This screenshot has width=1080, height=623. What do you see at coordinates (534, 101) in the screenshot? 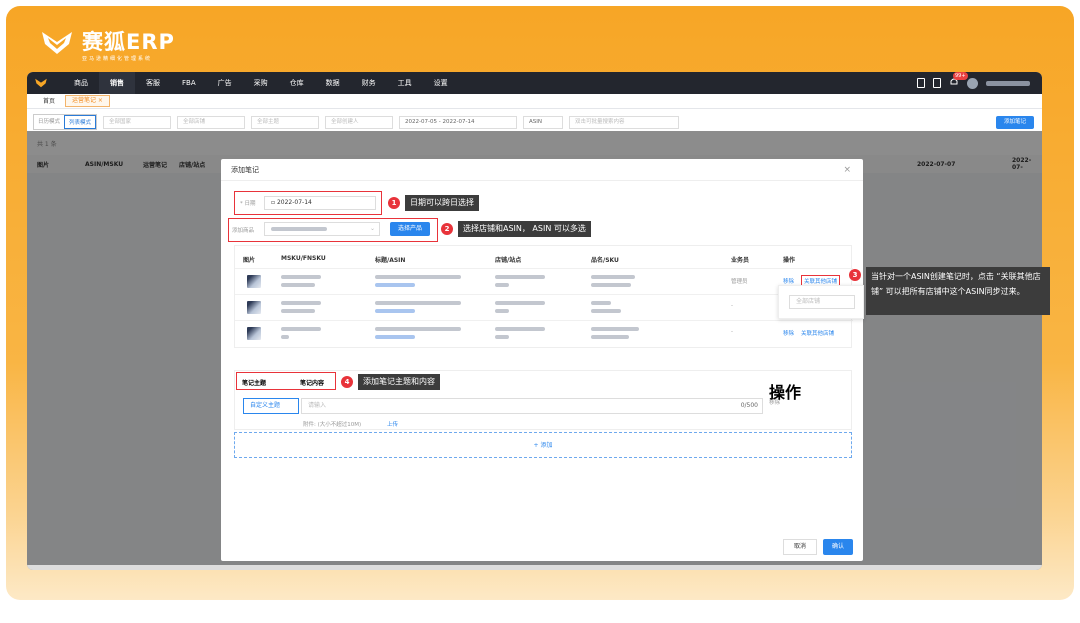
I see `page-tabs: 首页 运营笔记 ×` at bounding box center [534, 101].